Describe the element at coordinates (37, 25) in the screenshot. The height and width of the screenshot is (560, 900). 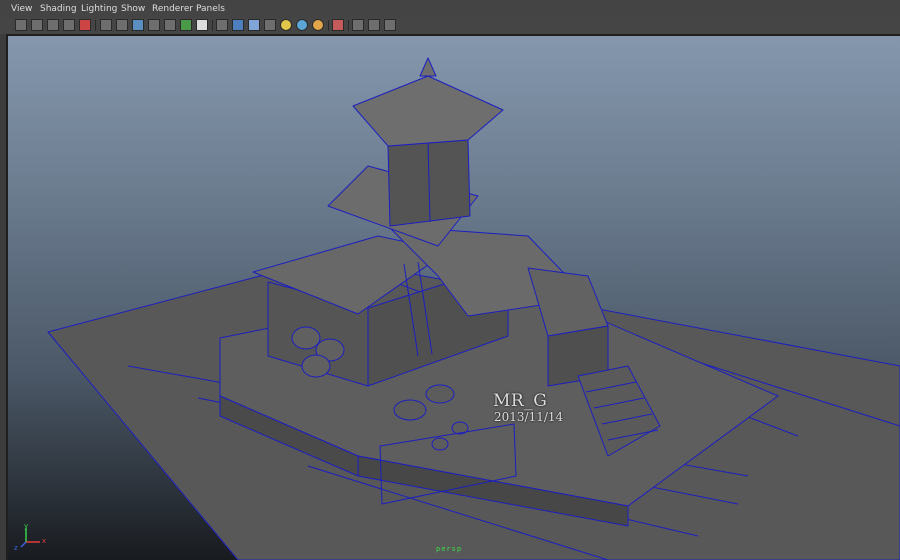
I see `camera-attributes-icon` at that location.